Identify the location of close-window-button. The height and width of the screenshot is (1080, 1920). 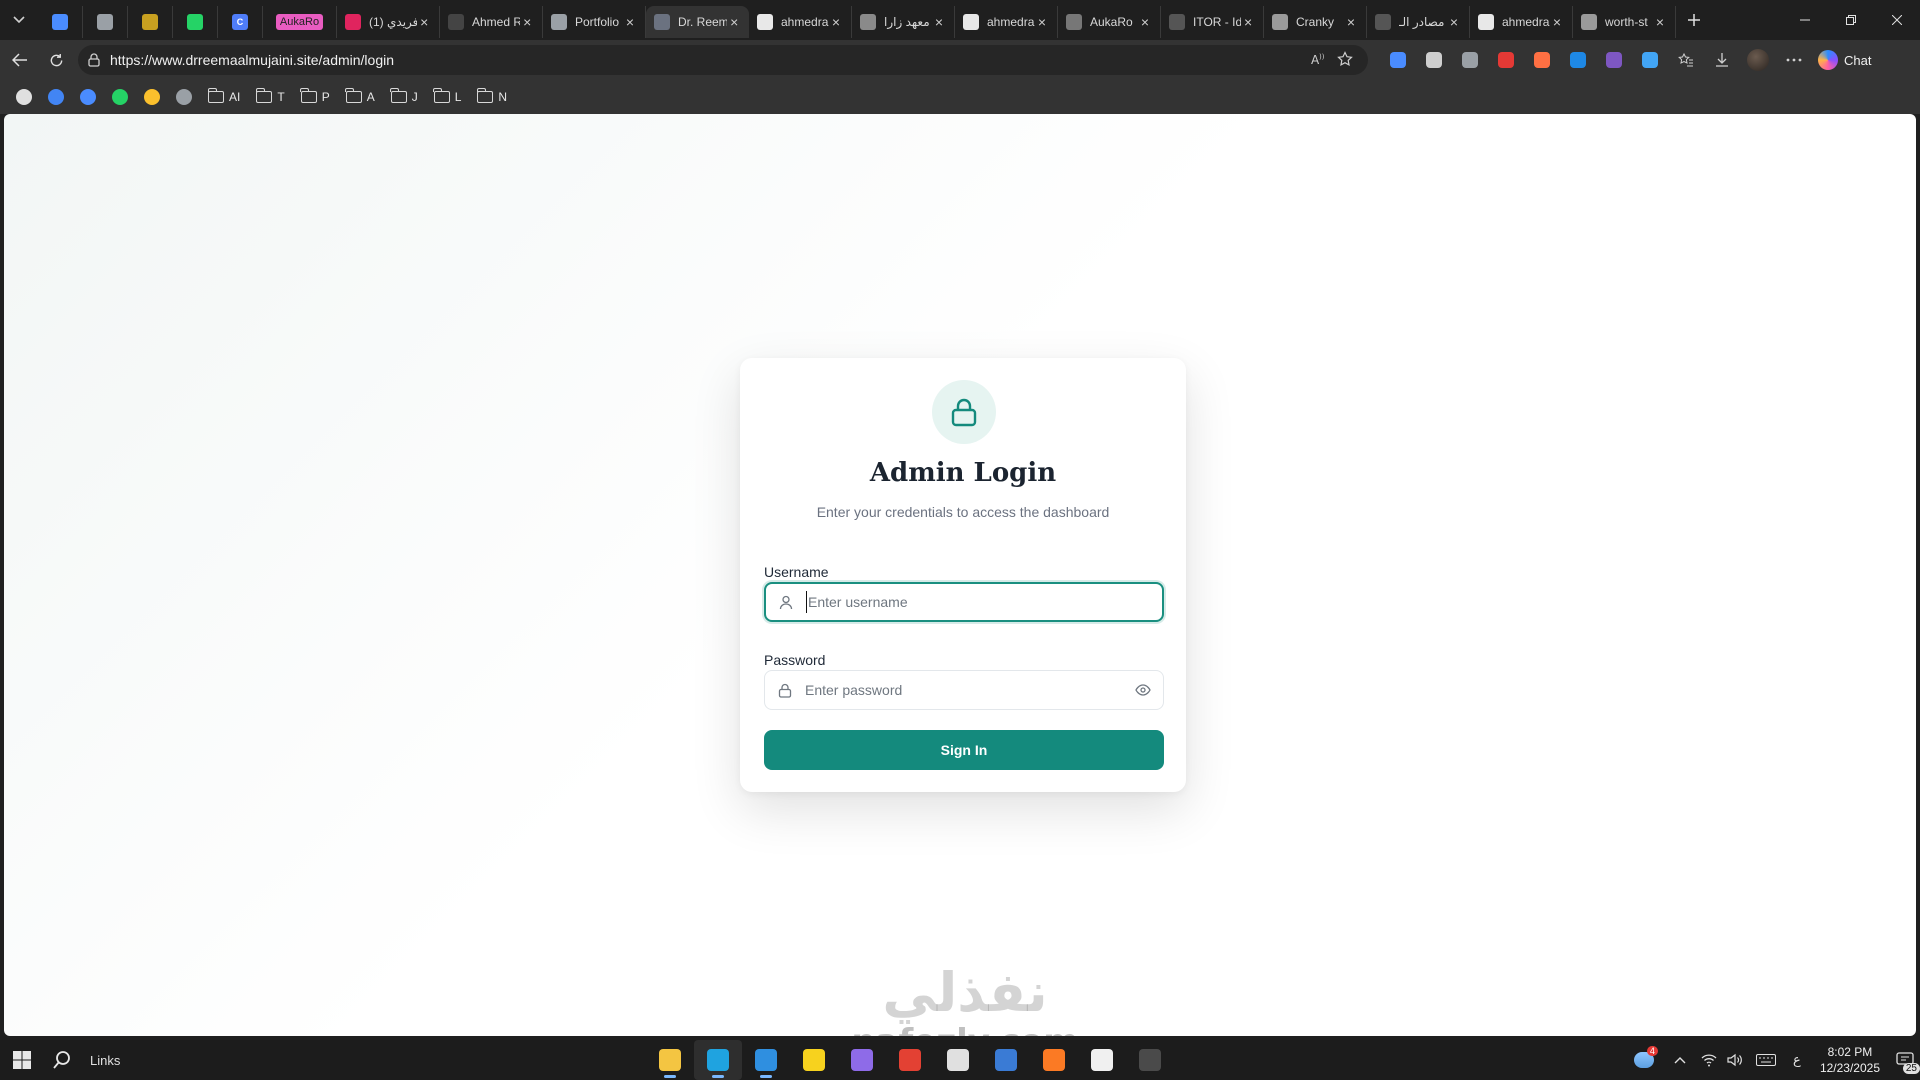
(1897, 20).